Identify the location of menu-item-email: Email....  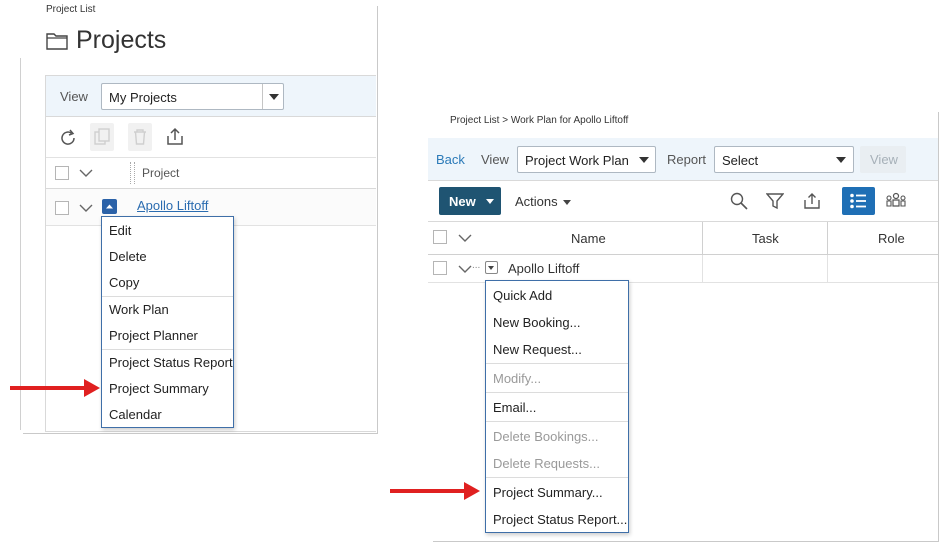
(557, 407).